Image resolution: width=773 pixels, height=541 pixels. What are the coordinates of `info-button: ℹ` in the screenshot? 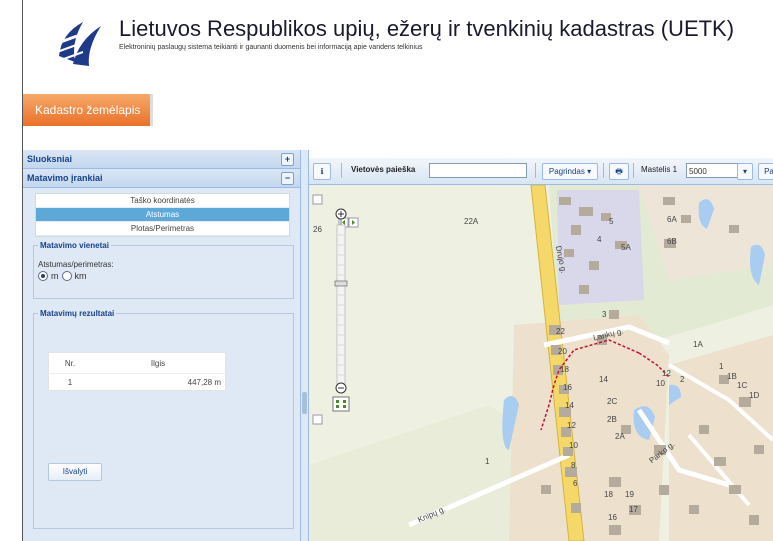 It's located at (322, 171).